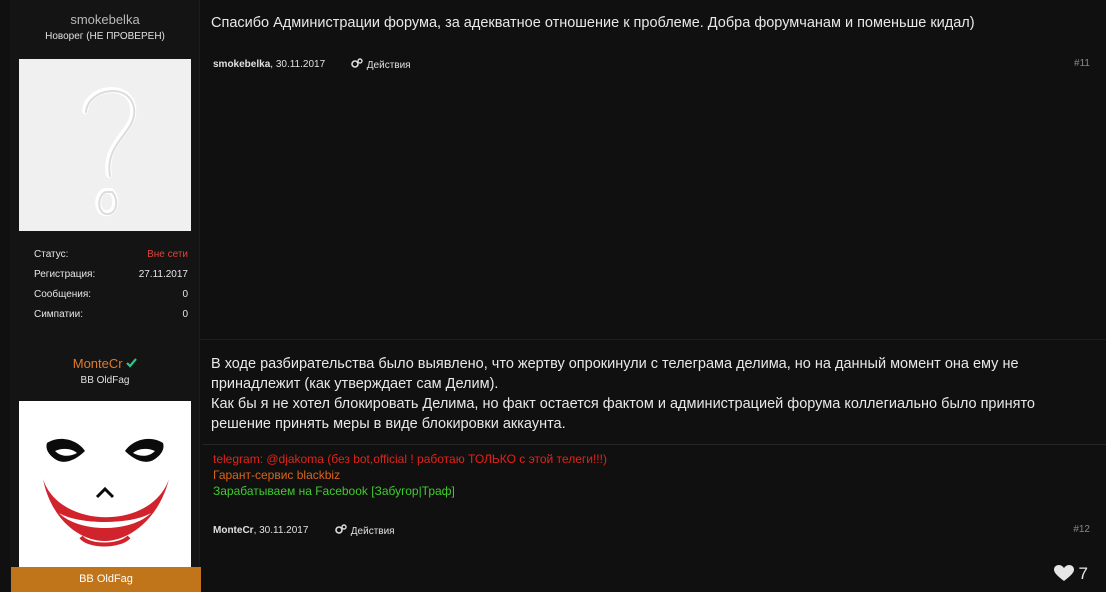 The image size is (1106, 592). Describe the element at coordinates (233, 530) in the screenshot. I see `post-author-link: MonteCr` at that location.